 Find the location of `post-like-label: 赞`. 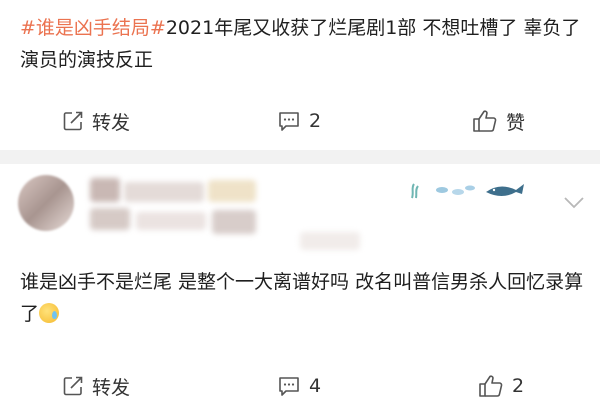

post-like-label: 赞 is located at coordinates (516, 122).